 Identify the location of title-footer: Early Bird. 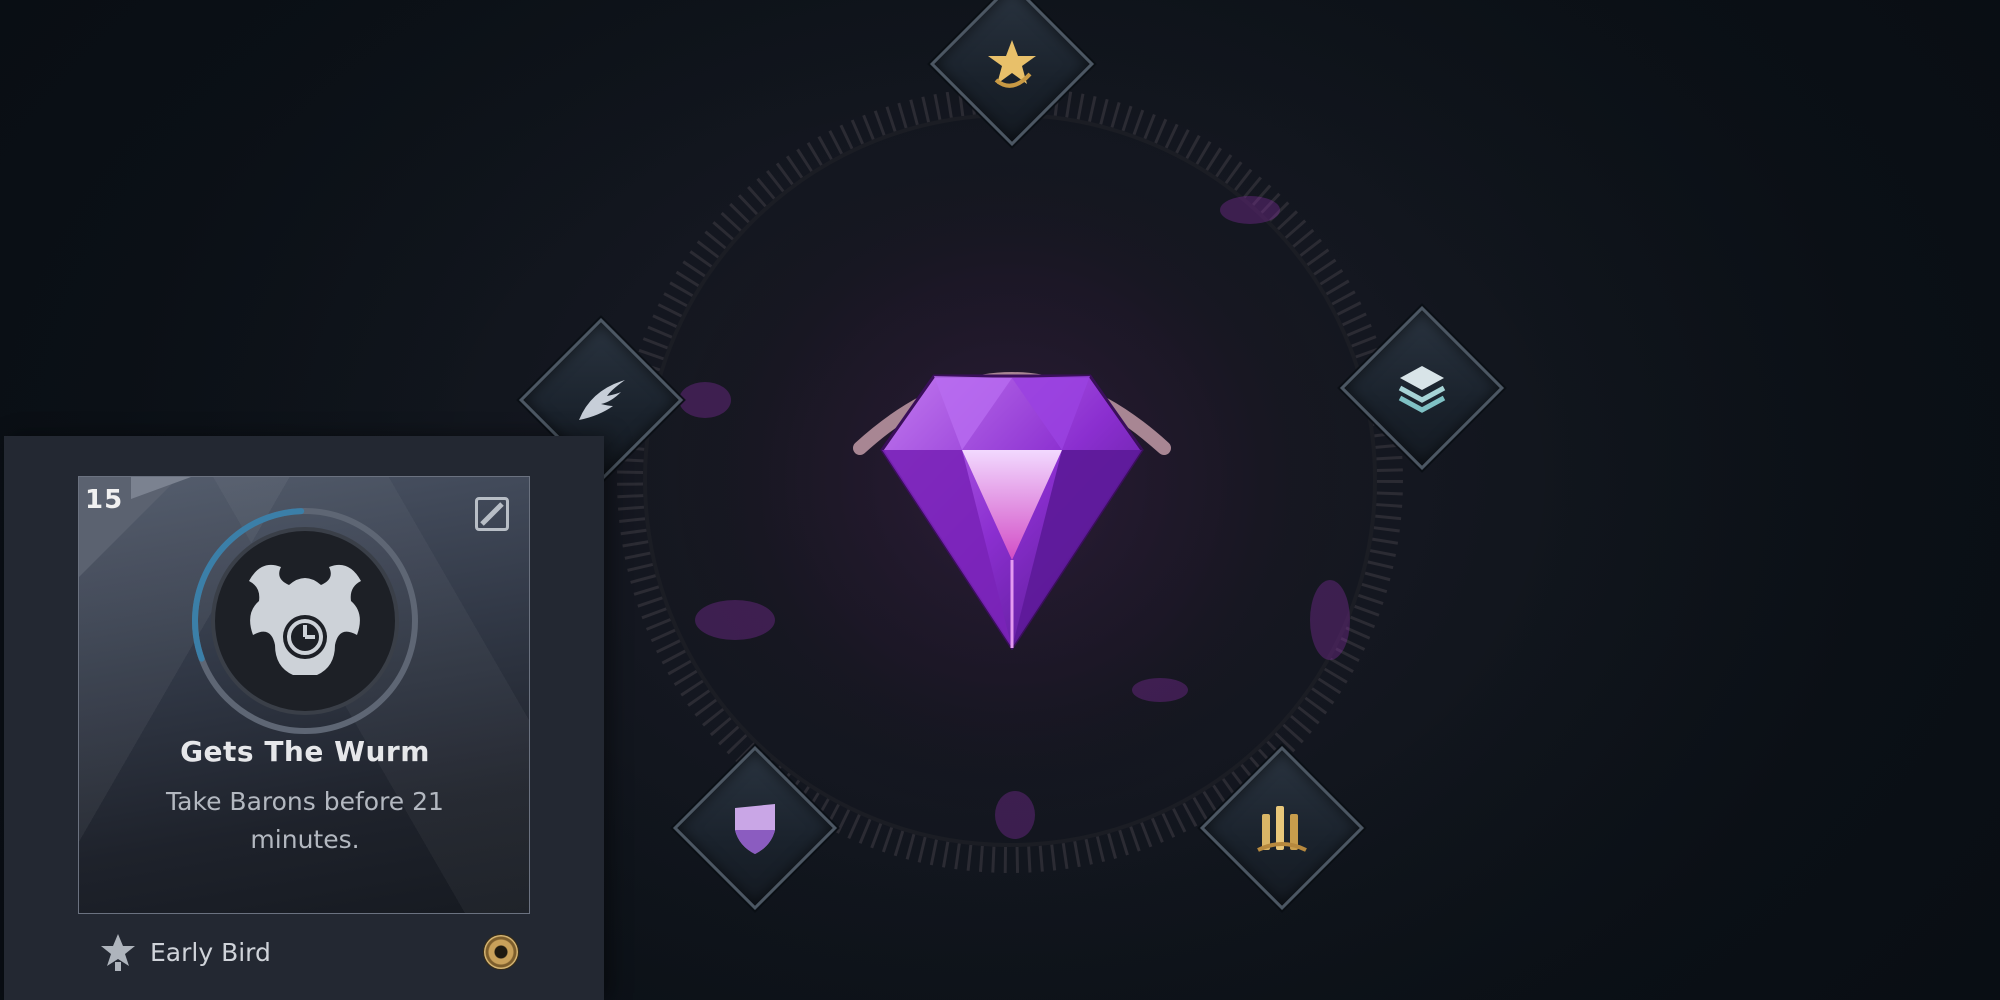
(304, 952).